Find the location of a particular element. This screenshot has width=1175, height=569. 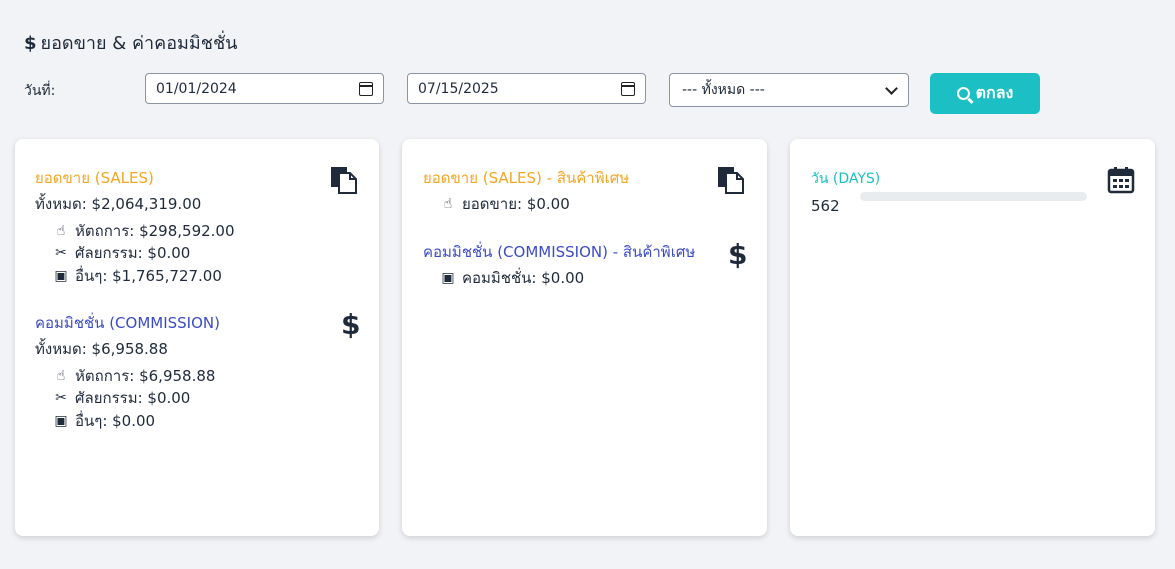

page-title: $ ยอดขาย & ค่าคอมมิชชั่น is located at coordinates (131, 42).